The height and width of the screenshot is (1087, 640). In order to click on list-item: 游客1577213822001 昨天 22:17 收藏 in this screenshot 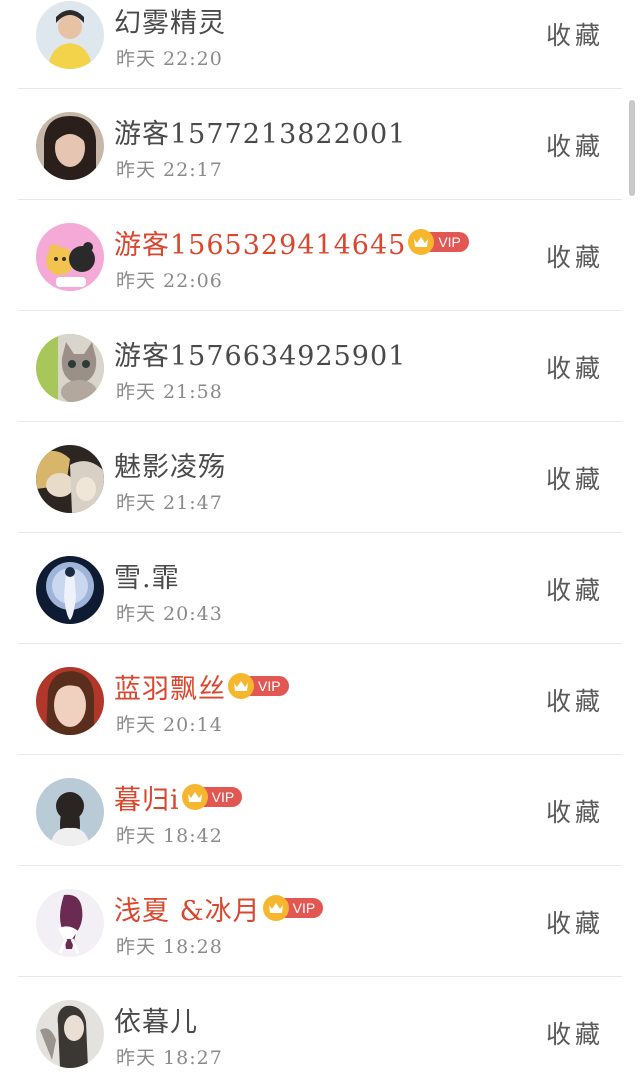, I will do `click(320, 144)`.